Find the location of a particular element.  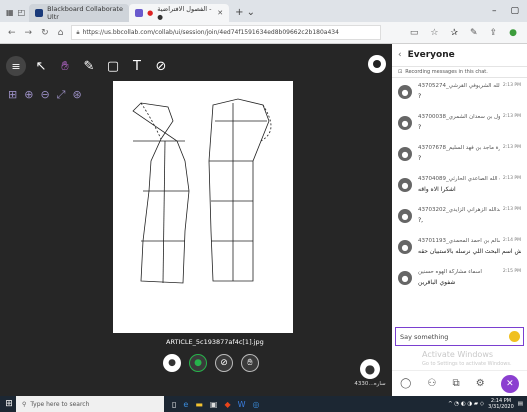

collab-panel-footer: ◯ ⚇ ⧉ ⚙ ✕ is located at coordinates (459, 383).